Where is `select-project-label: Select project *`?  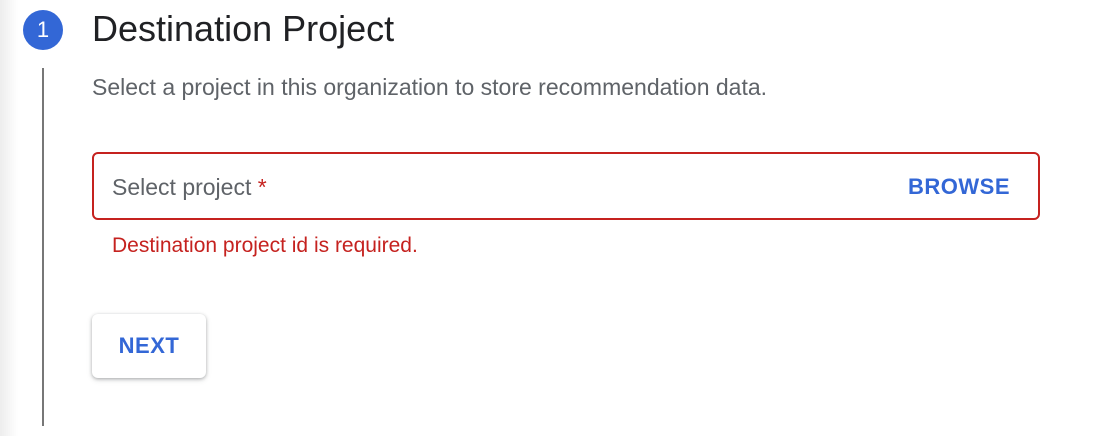 select-project-label: Select project * is located at coordinates (189, 187).